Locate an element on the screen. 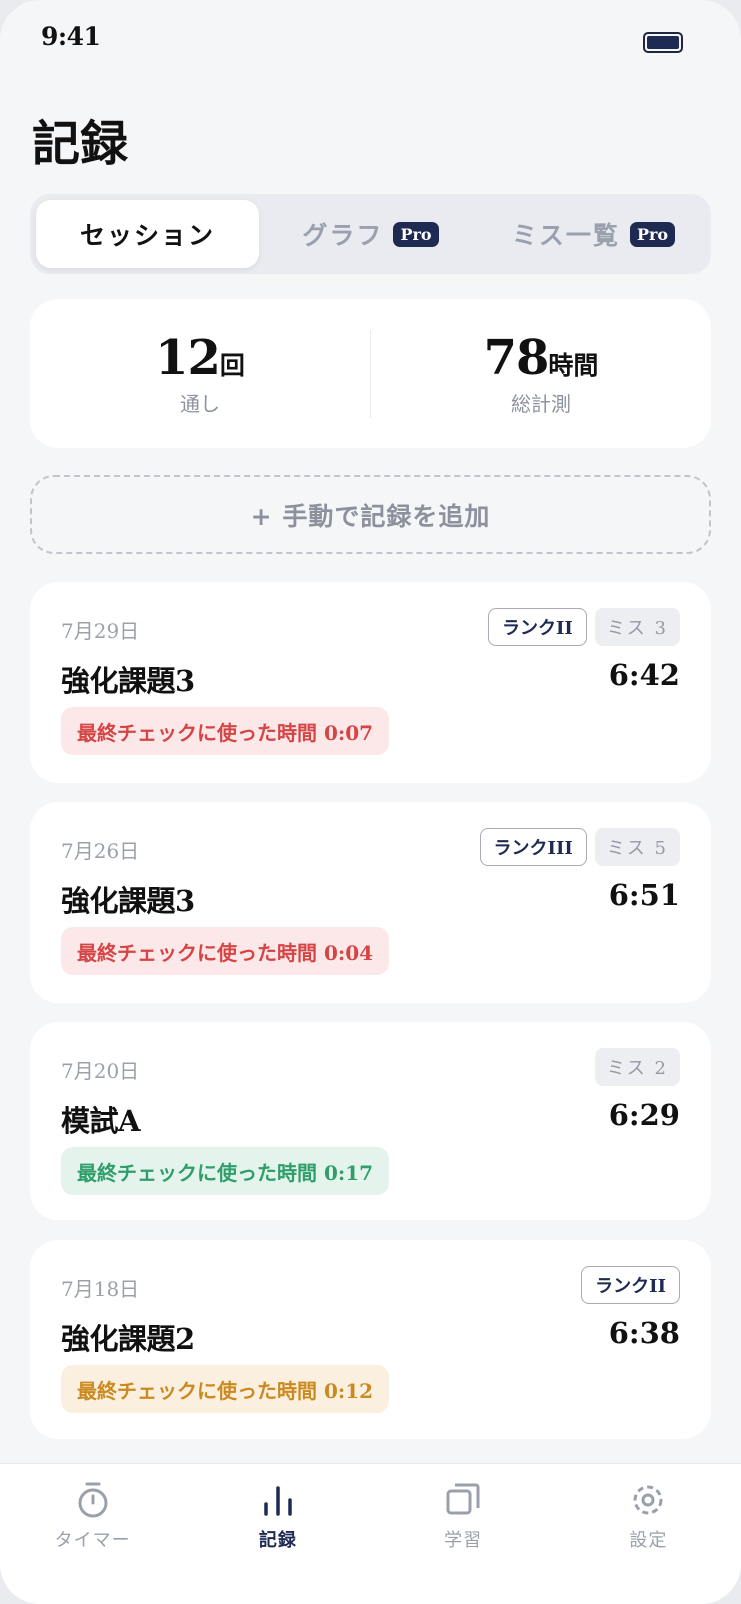 Image resolution: width=741 pixels, height=1604 pixels. miss-badge: ミス 3 is located at coordinates (637, 627).